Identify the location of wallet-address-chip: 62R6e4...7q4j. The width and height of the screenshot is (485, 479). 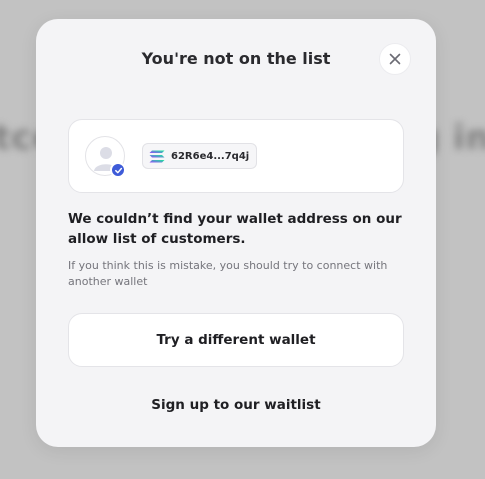
(200, 156).